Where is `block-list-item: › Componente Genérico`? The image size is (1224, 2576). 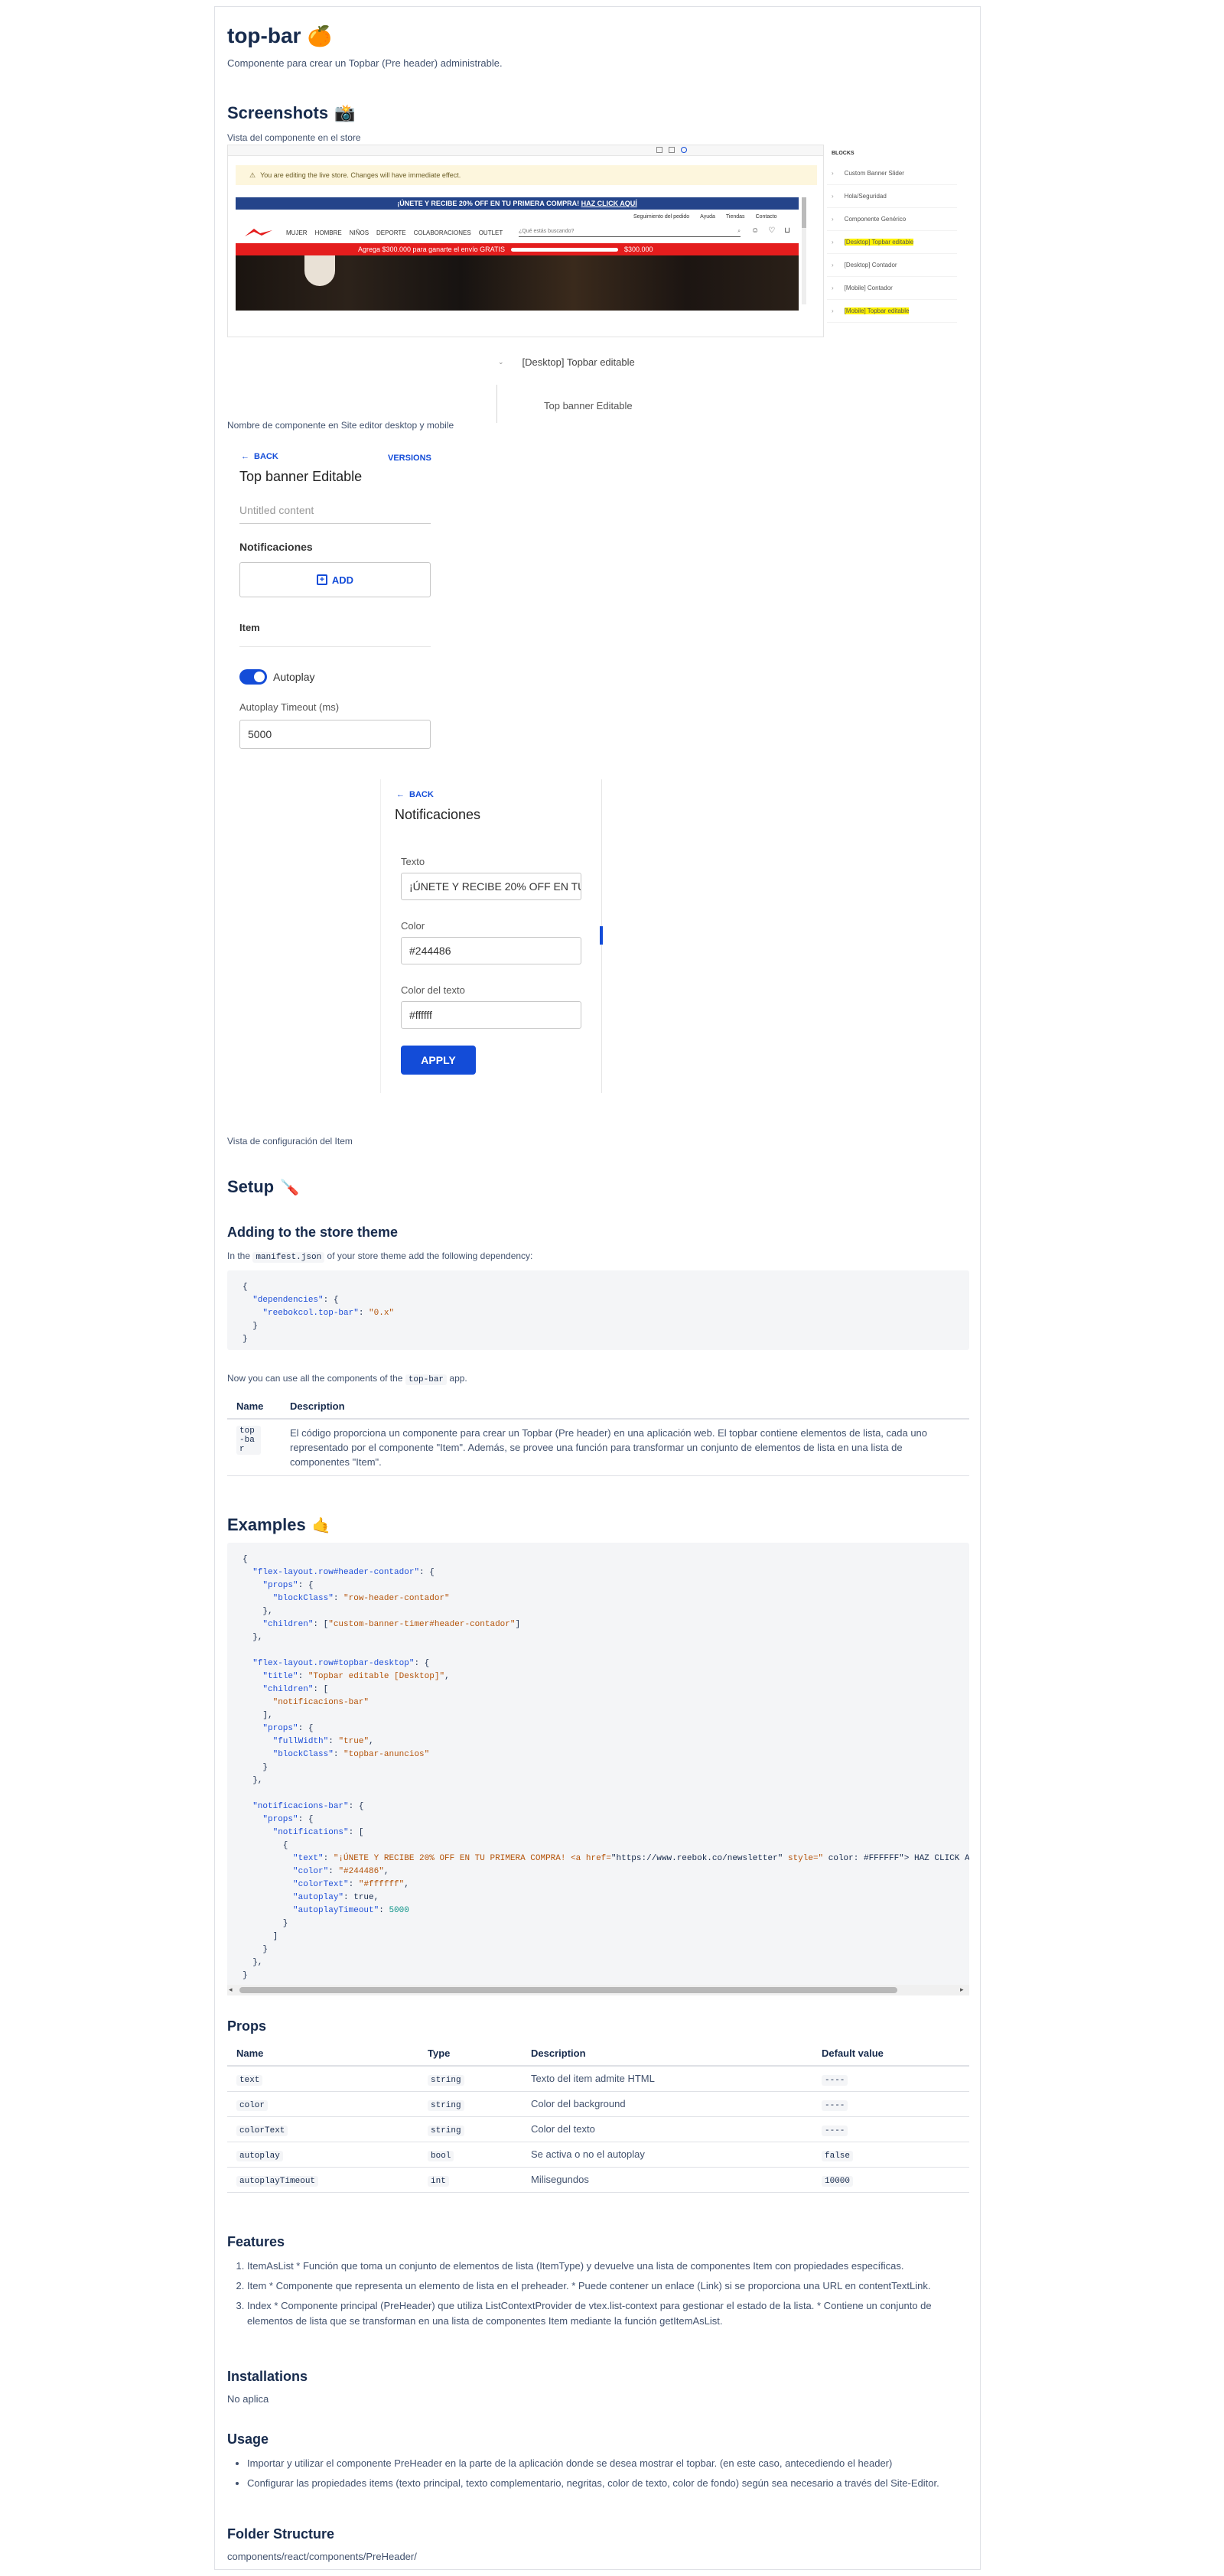
block-list-item: › Componente Genérico is located at coordinates (892, 219).